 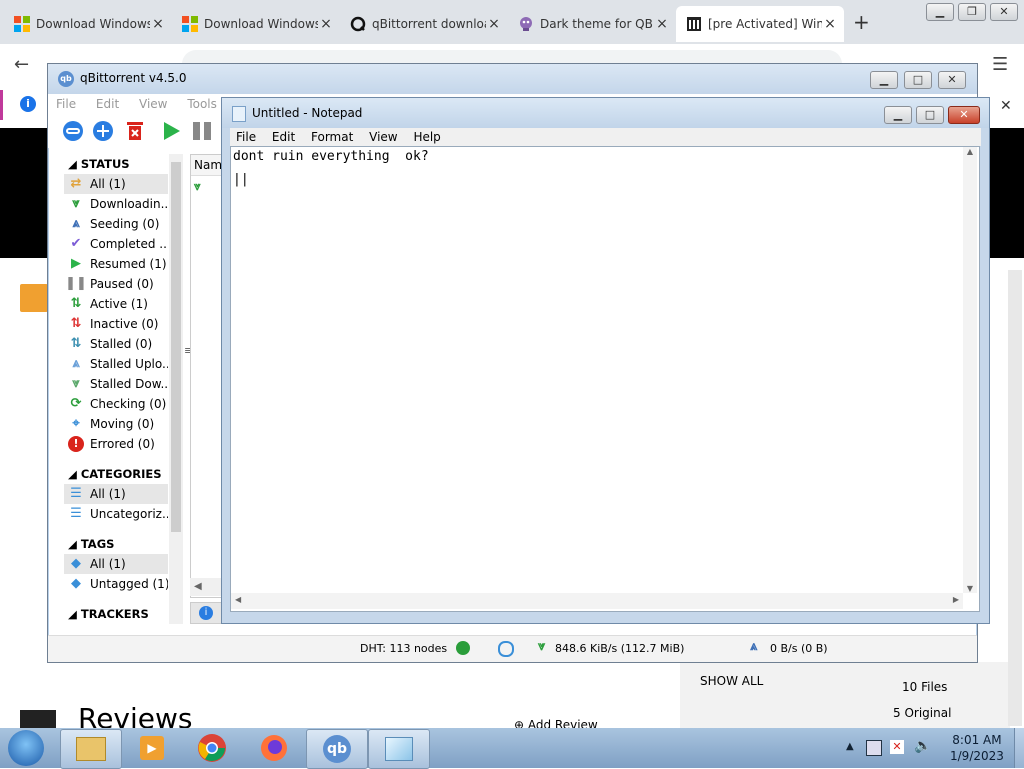 What do you see at coordinates (922, 746) in the screenshot?
I see `volume-icon: 🔈` at bounding box center [922, 746].